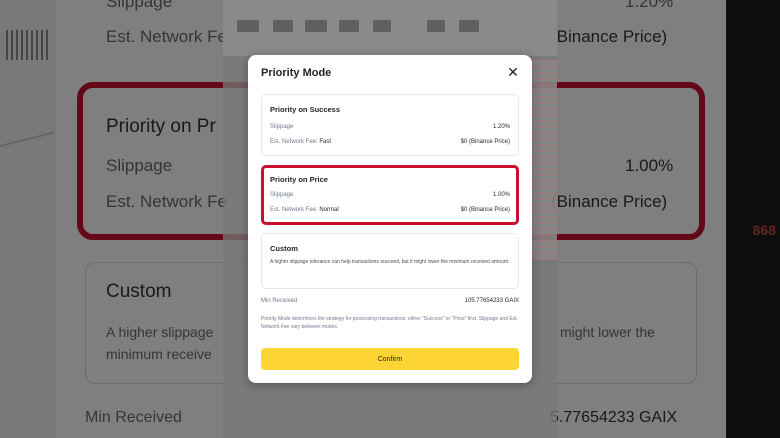  Describe the element at coordinates (491, 301) in the screenshot. I see `min-received-value: 105.77654233 GAIX` at that location.